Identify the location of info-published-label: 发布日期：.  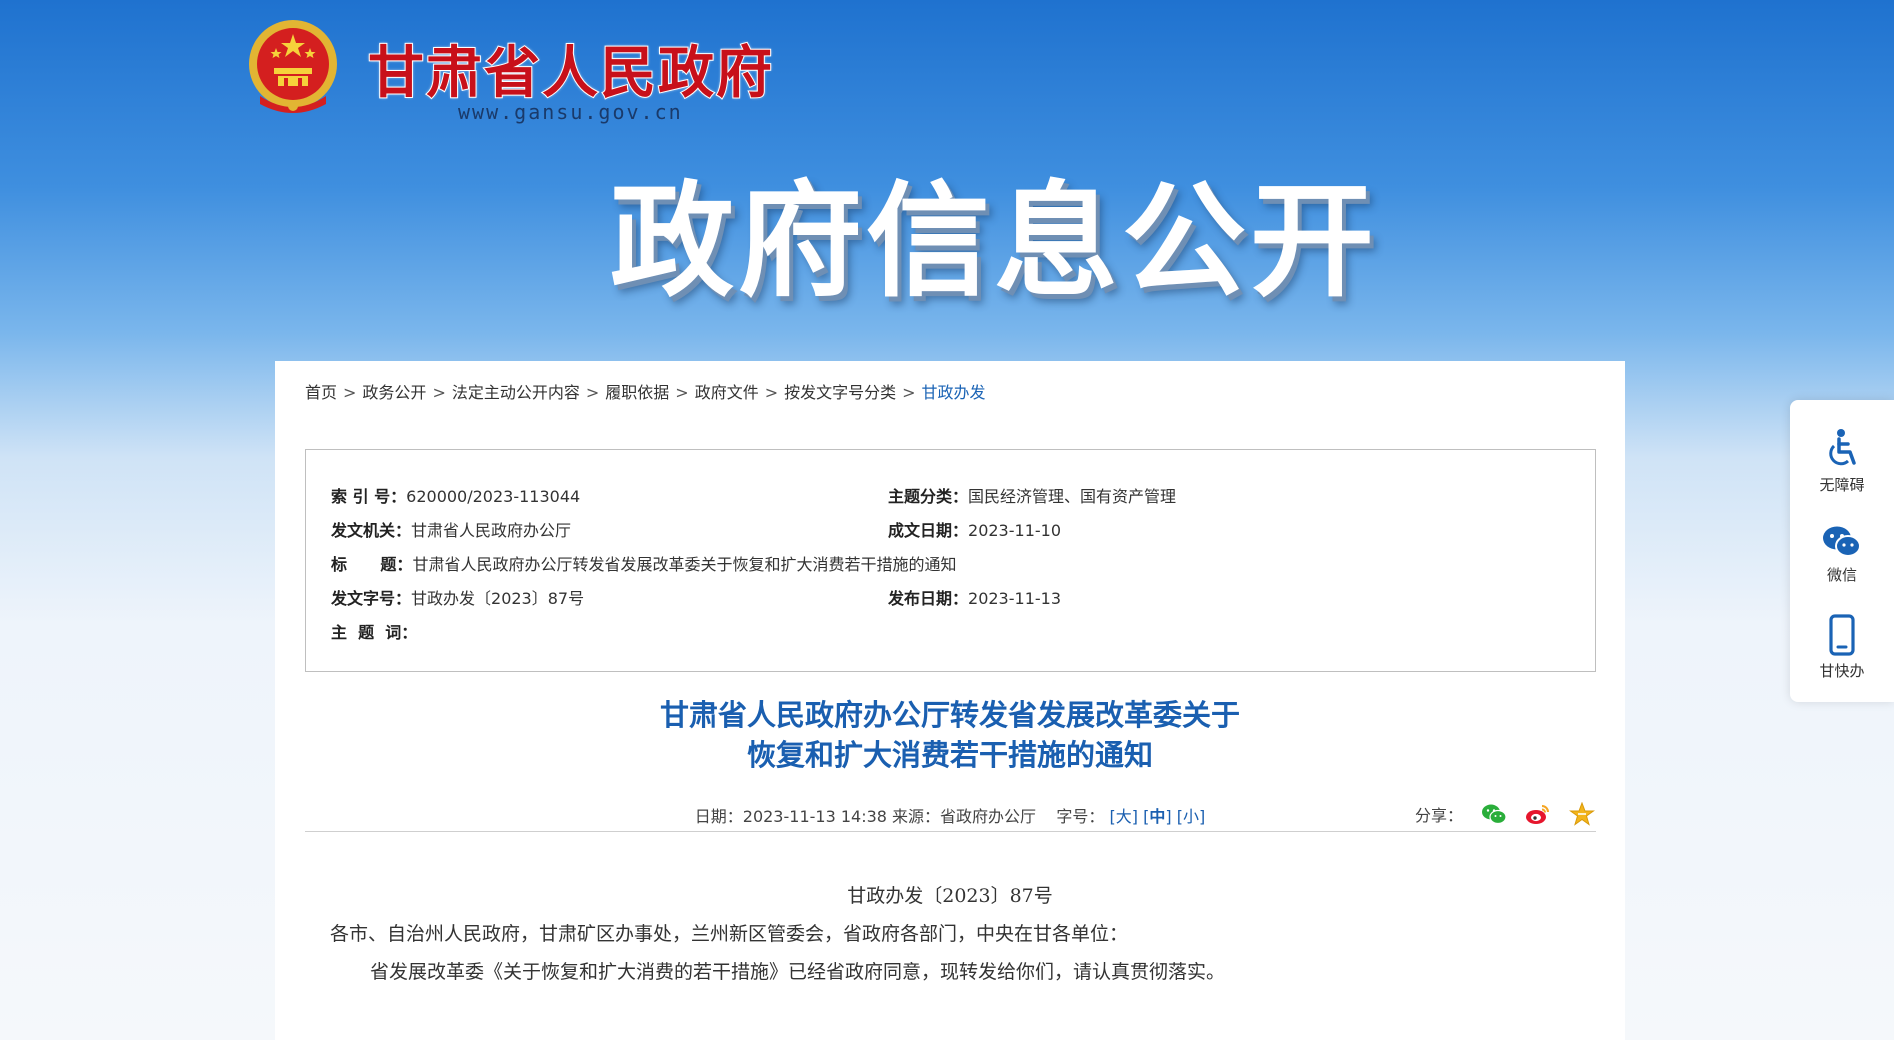
(928, 598).